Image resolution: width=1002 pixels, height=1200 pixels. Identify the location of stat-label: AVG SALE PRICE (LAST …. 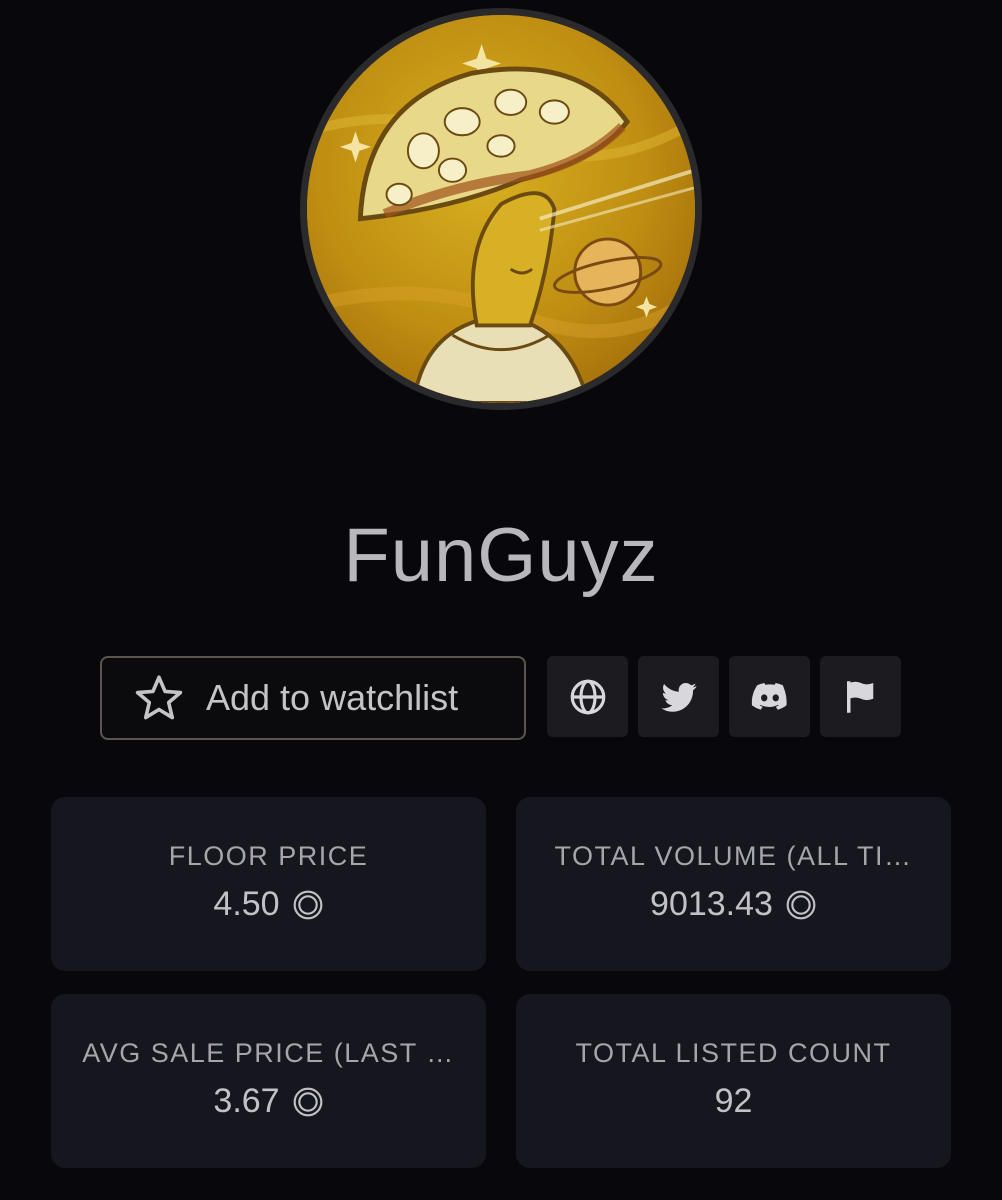
(268, 1053).